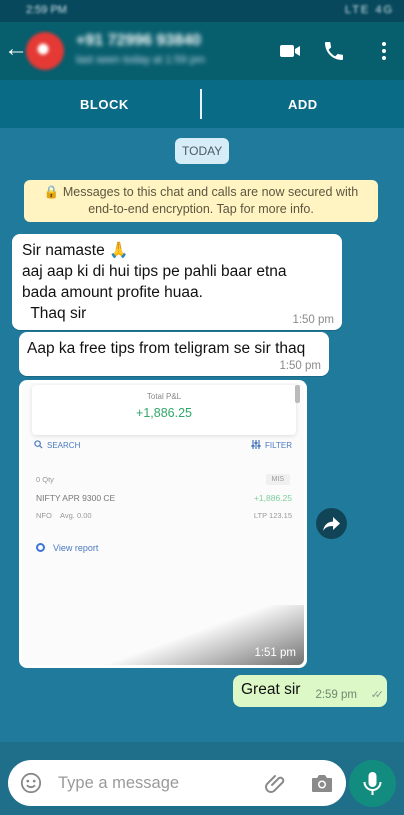 Image resolution: width=404 pixels, height=815 pixels. What do you see at coordinates (202, 151) in the screenshot?
I see `date-chip: TODAY` at bounding box center [202, 151].